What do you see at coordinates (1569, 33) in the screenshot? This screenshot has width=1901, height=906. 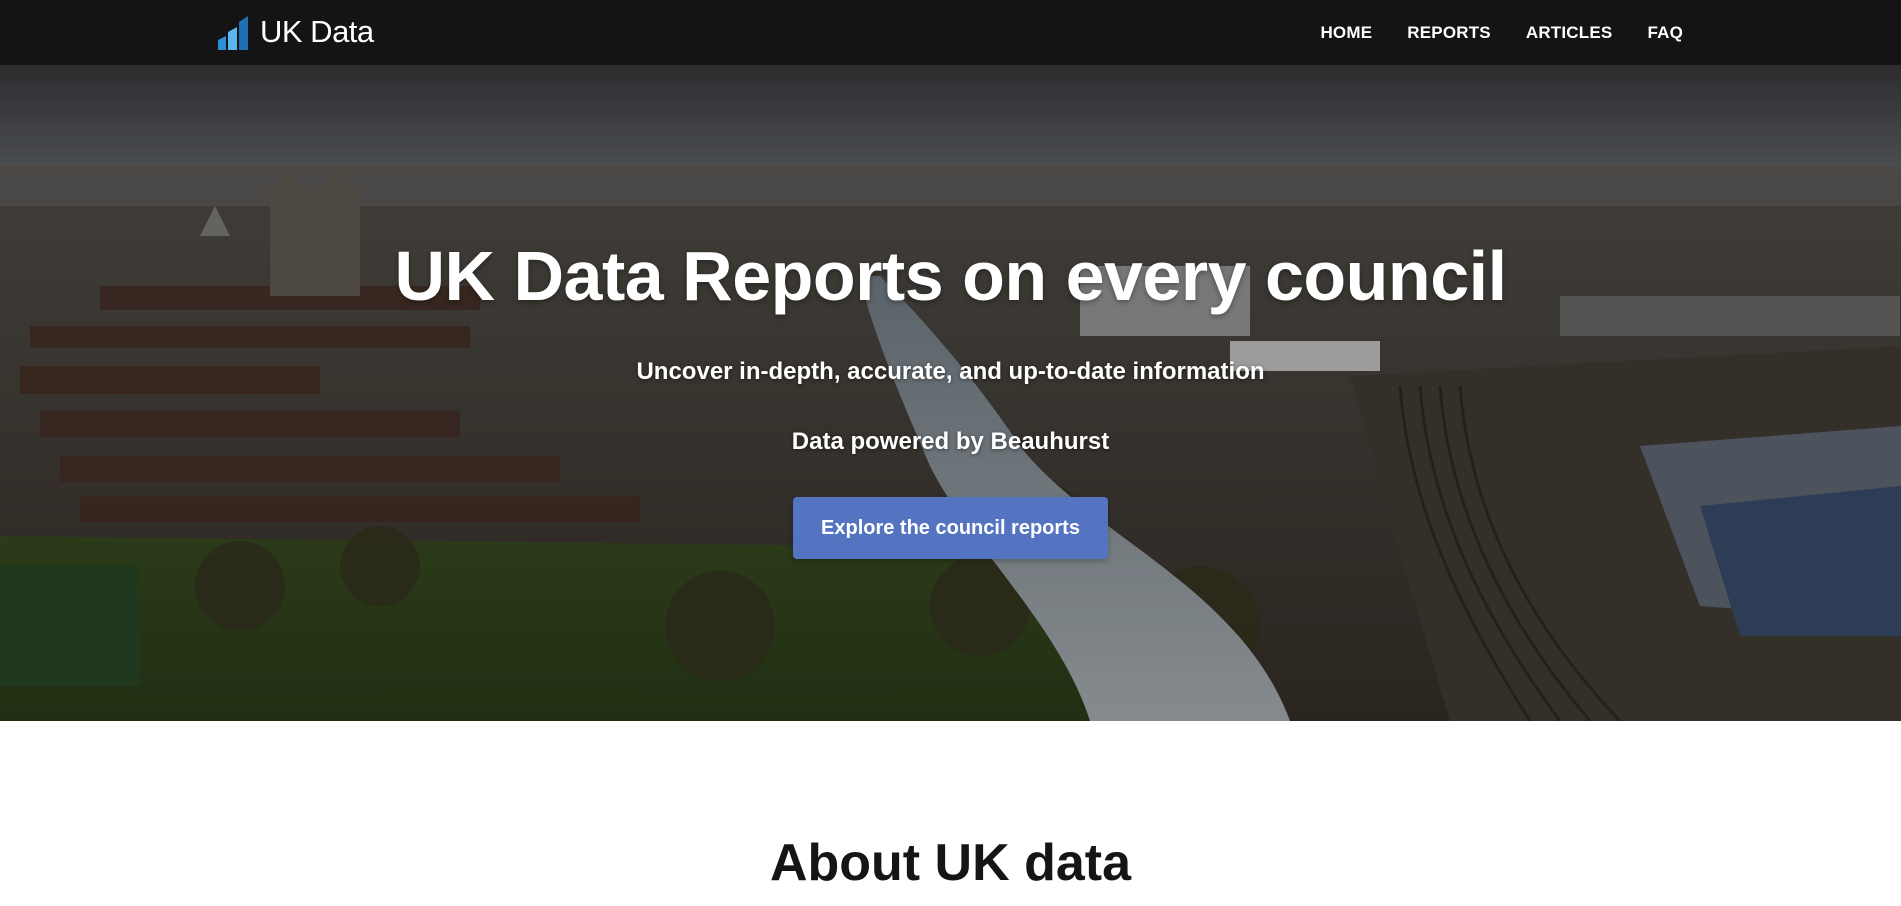 I see `nav-articles: ARTICLES` at bounding box center [1569, 33].